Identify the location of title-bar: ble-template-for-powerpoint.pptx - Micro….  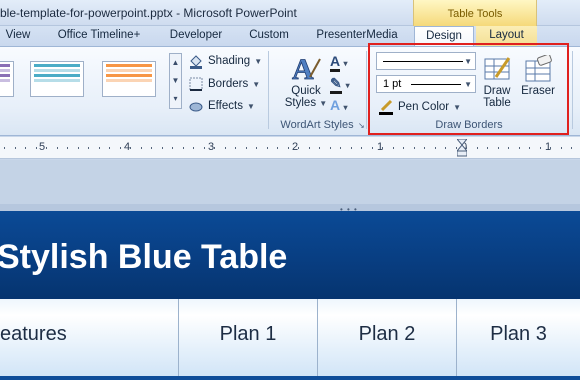
(290, 13).